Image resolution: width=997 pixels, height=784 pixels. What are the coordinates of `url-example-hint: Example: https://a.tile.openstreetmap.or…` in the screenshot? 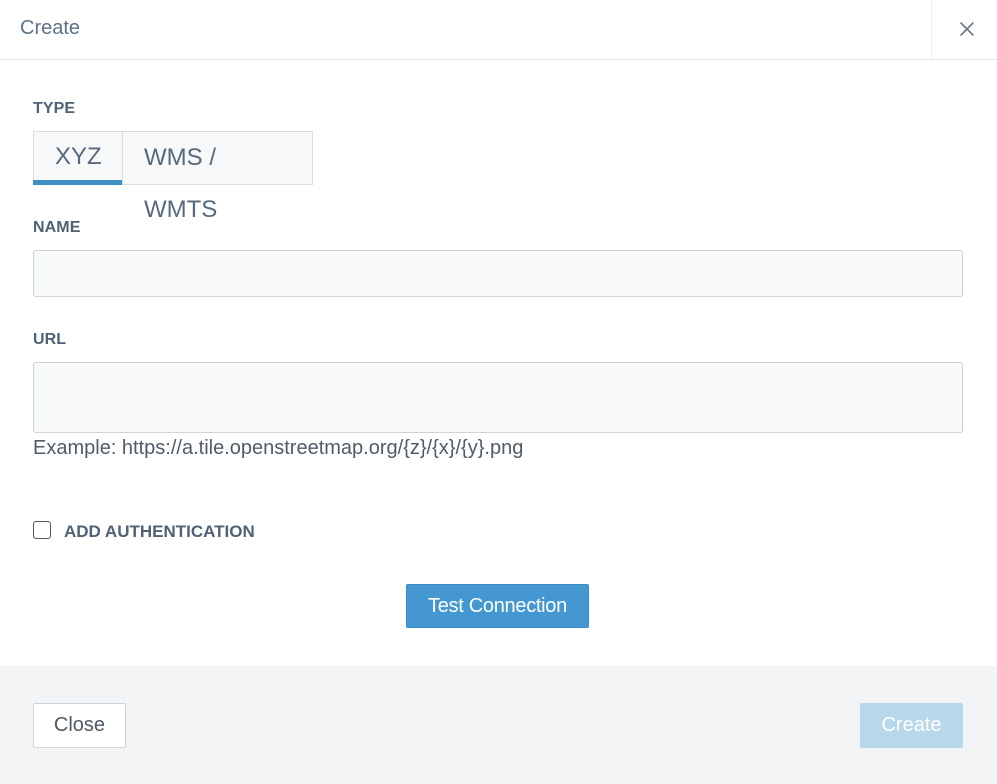 It's located at (278, 448).